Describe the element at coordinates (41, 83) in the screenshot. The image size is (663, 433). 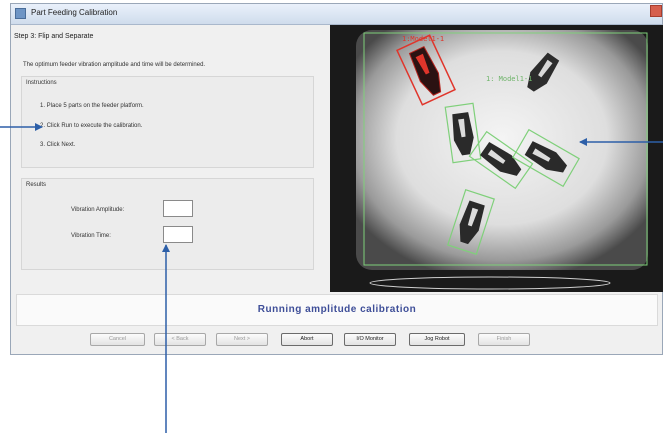
I see `instructions-label: Instructions` at that location.